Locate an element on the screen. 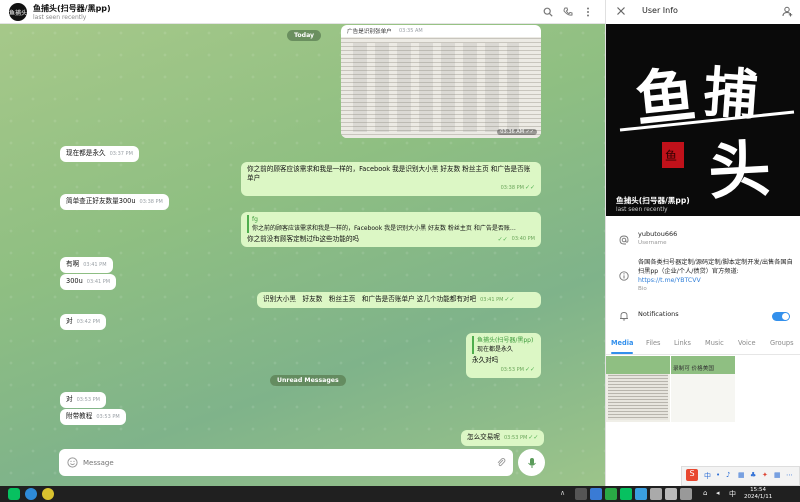  shared-media-tabs: Media Files Links Music Voice Groups is located at coordinates (703, 345).